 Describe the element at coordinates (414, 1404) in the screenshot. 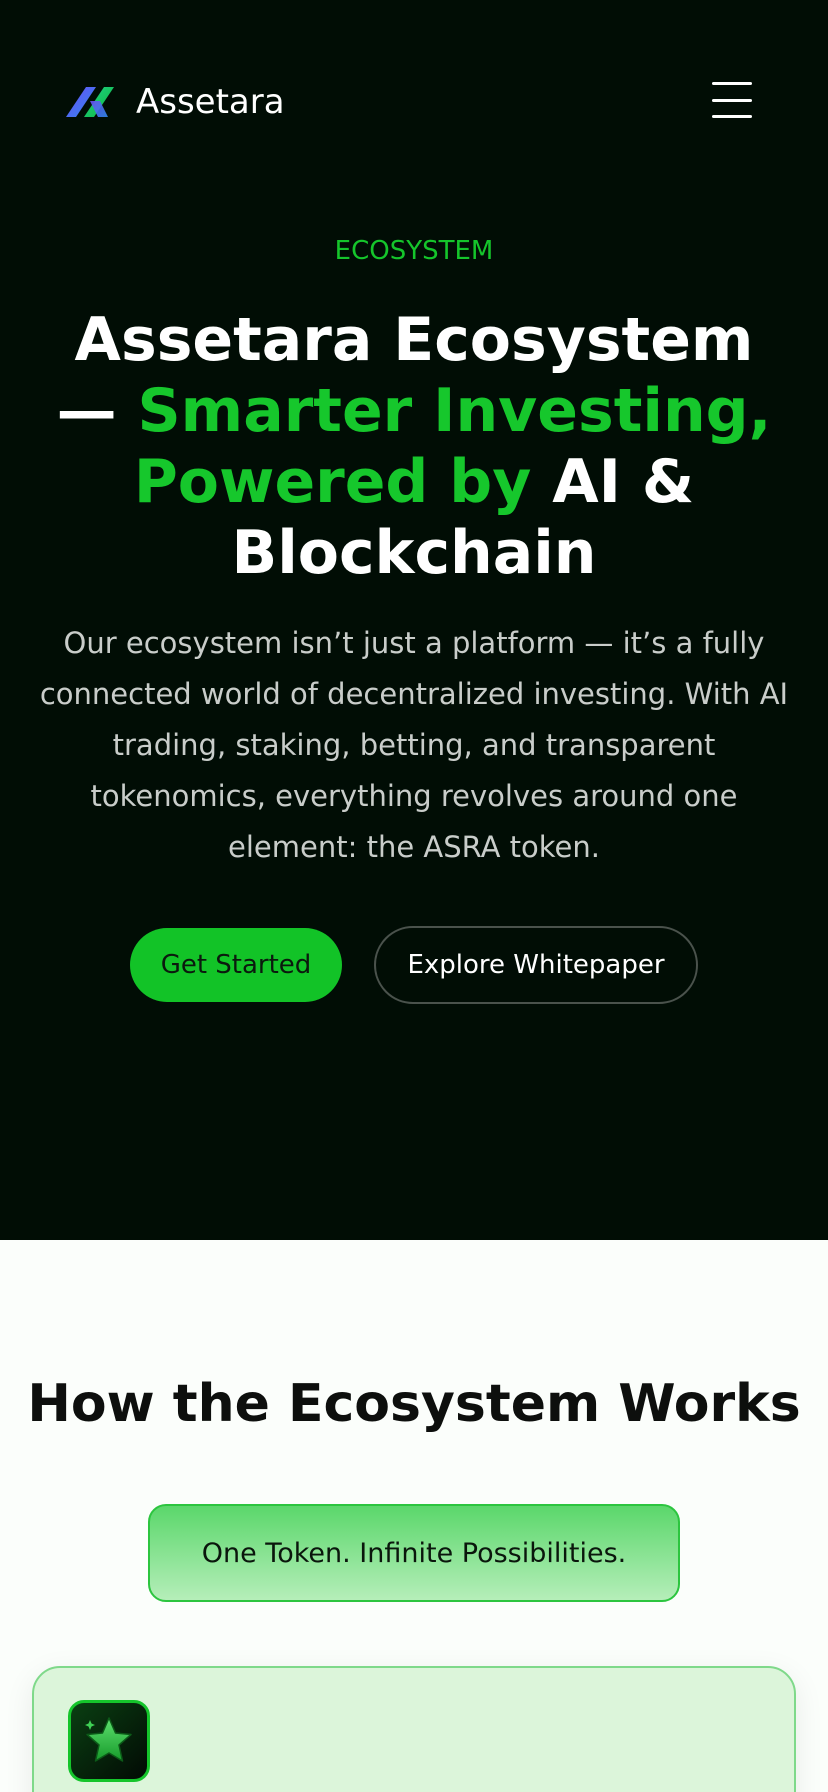

I see `ecosystem-section-title: How the Ecosystem Works` at that location.